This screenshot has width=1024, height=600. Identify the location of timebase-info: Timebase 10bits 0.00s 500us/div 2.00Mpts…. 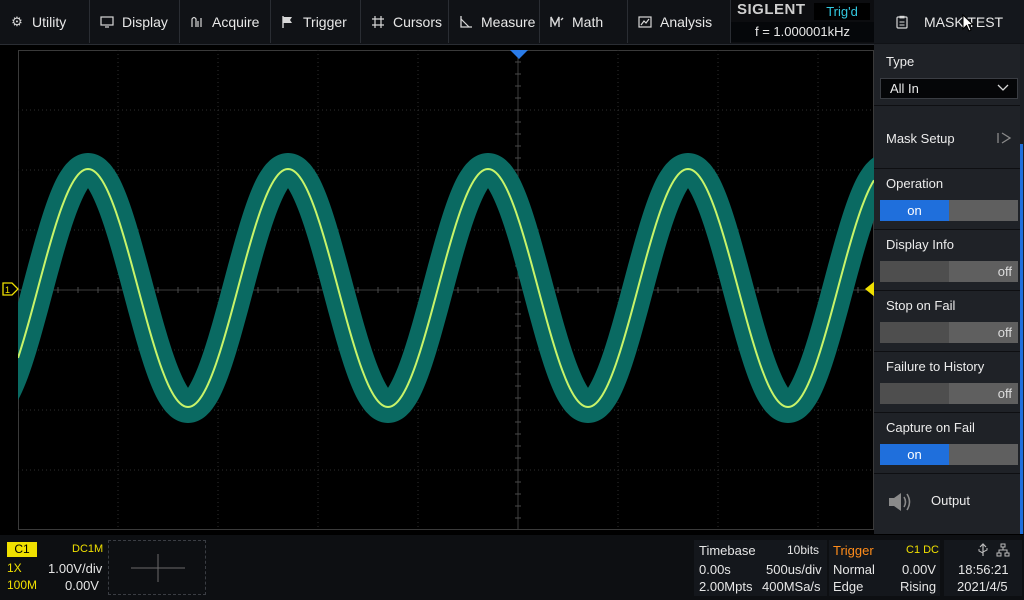
(760, 568).